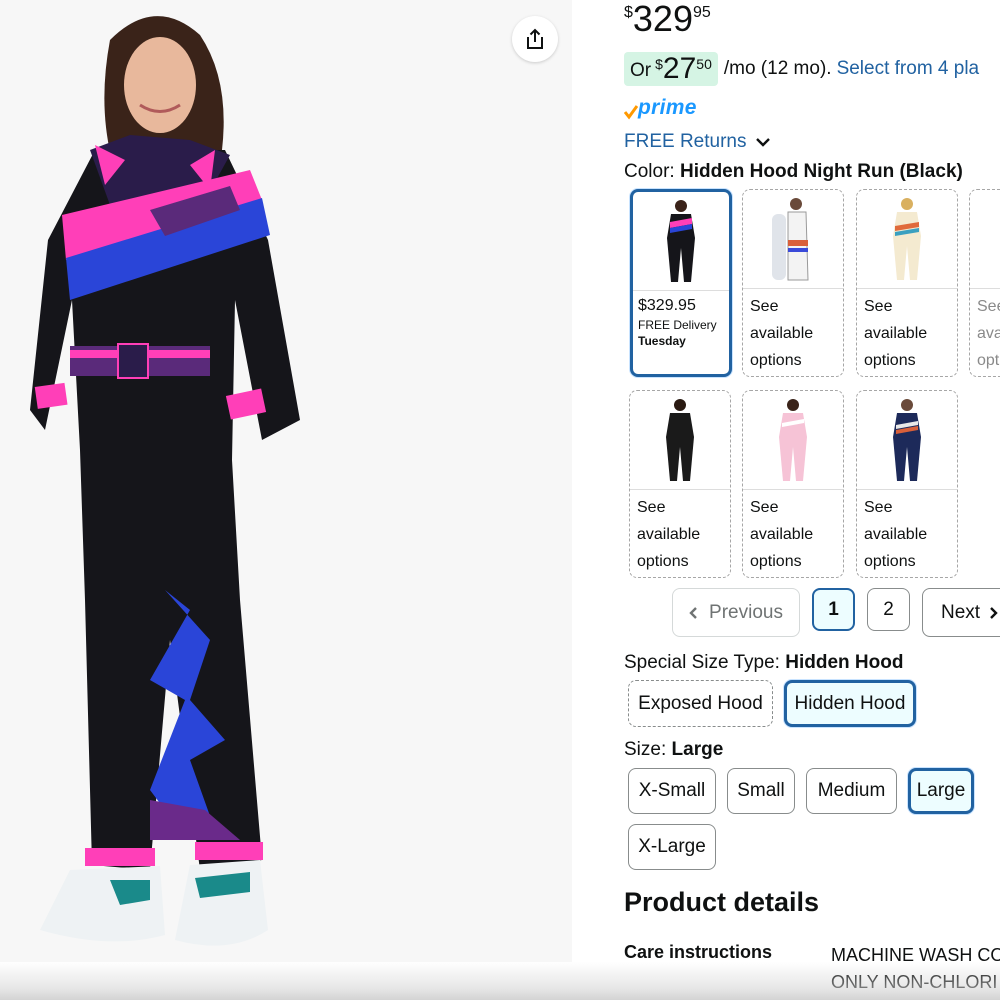 The height and width of the screenshot is (1000, 1000). Describe the element at coordinates (702, 662) in the screenshot. I see `special-size-title: Special Size Type:` at that location.